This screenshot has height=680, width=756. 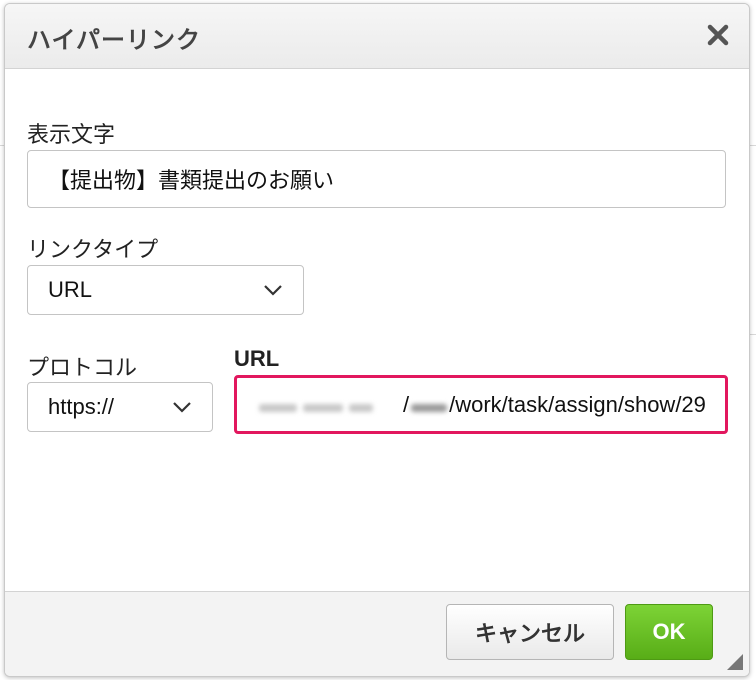 I want to click on dialog-footer: キャンセル OK, so click(x=377, y=633).